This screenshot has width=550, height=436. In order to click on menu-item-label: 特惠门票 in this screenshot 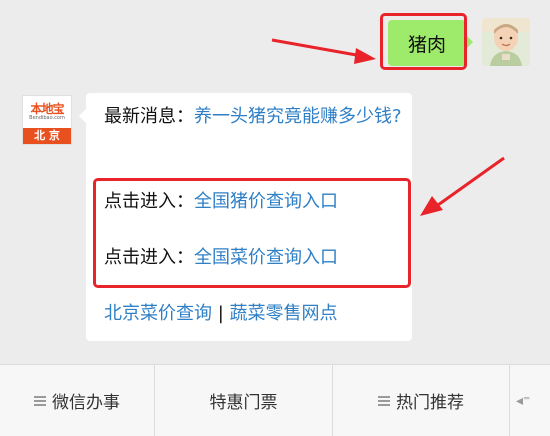, I will do `click(243, 403)`.